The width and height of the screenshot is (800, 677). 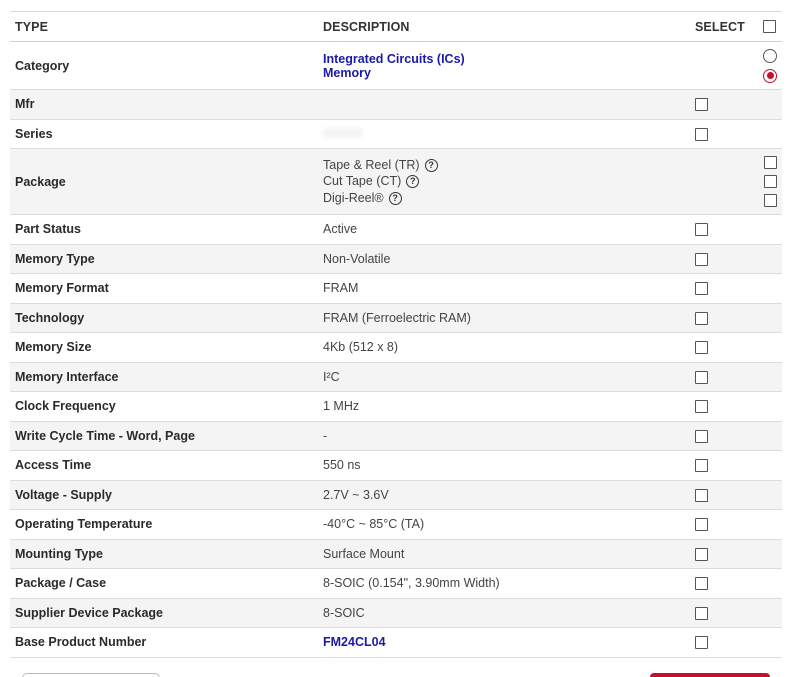 What do you see at coordinates (371, 164) in the screenshot?
I see `package-option-tr: Tape & Reel (TR)` at bounding box center [371, 164].